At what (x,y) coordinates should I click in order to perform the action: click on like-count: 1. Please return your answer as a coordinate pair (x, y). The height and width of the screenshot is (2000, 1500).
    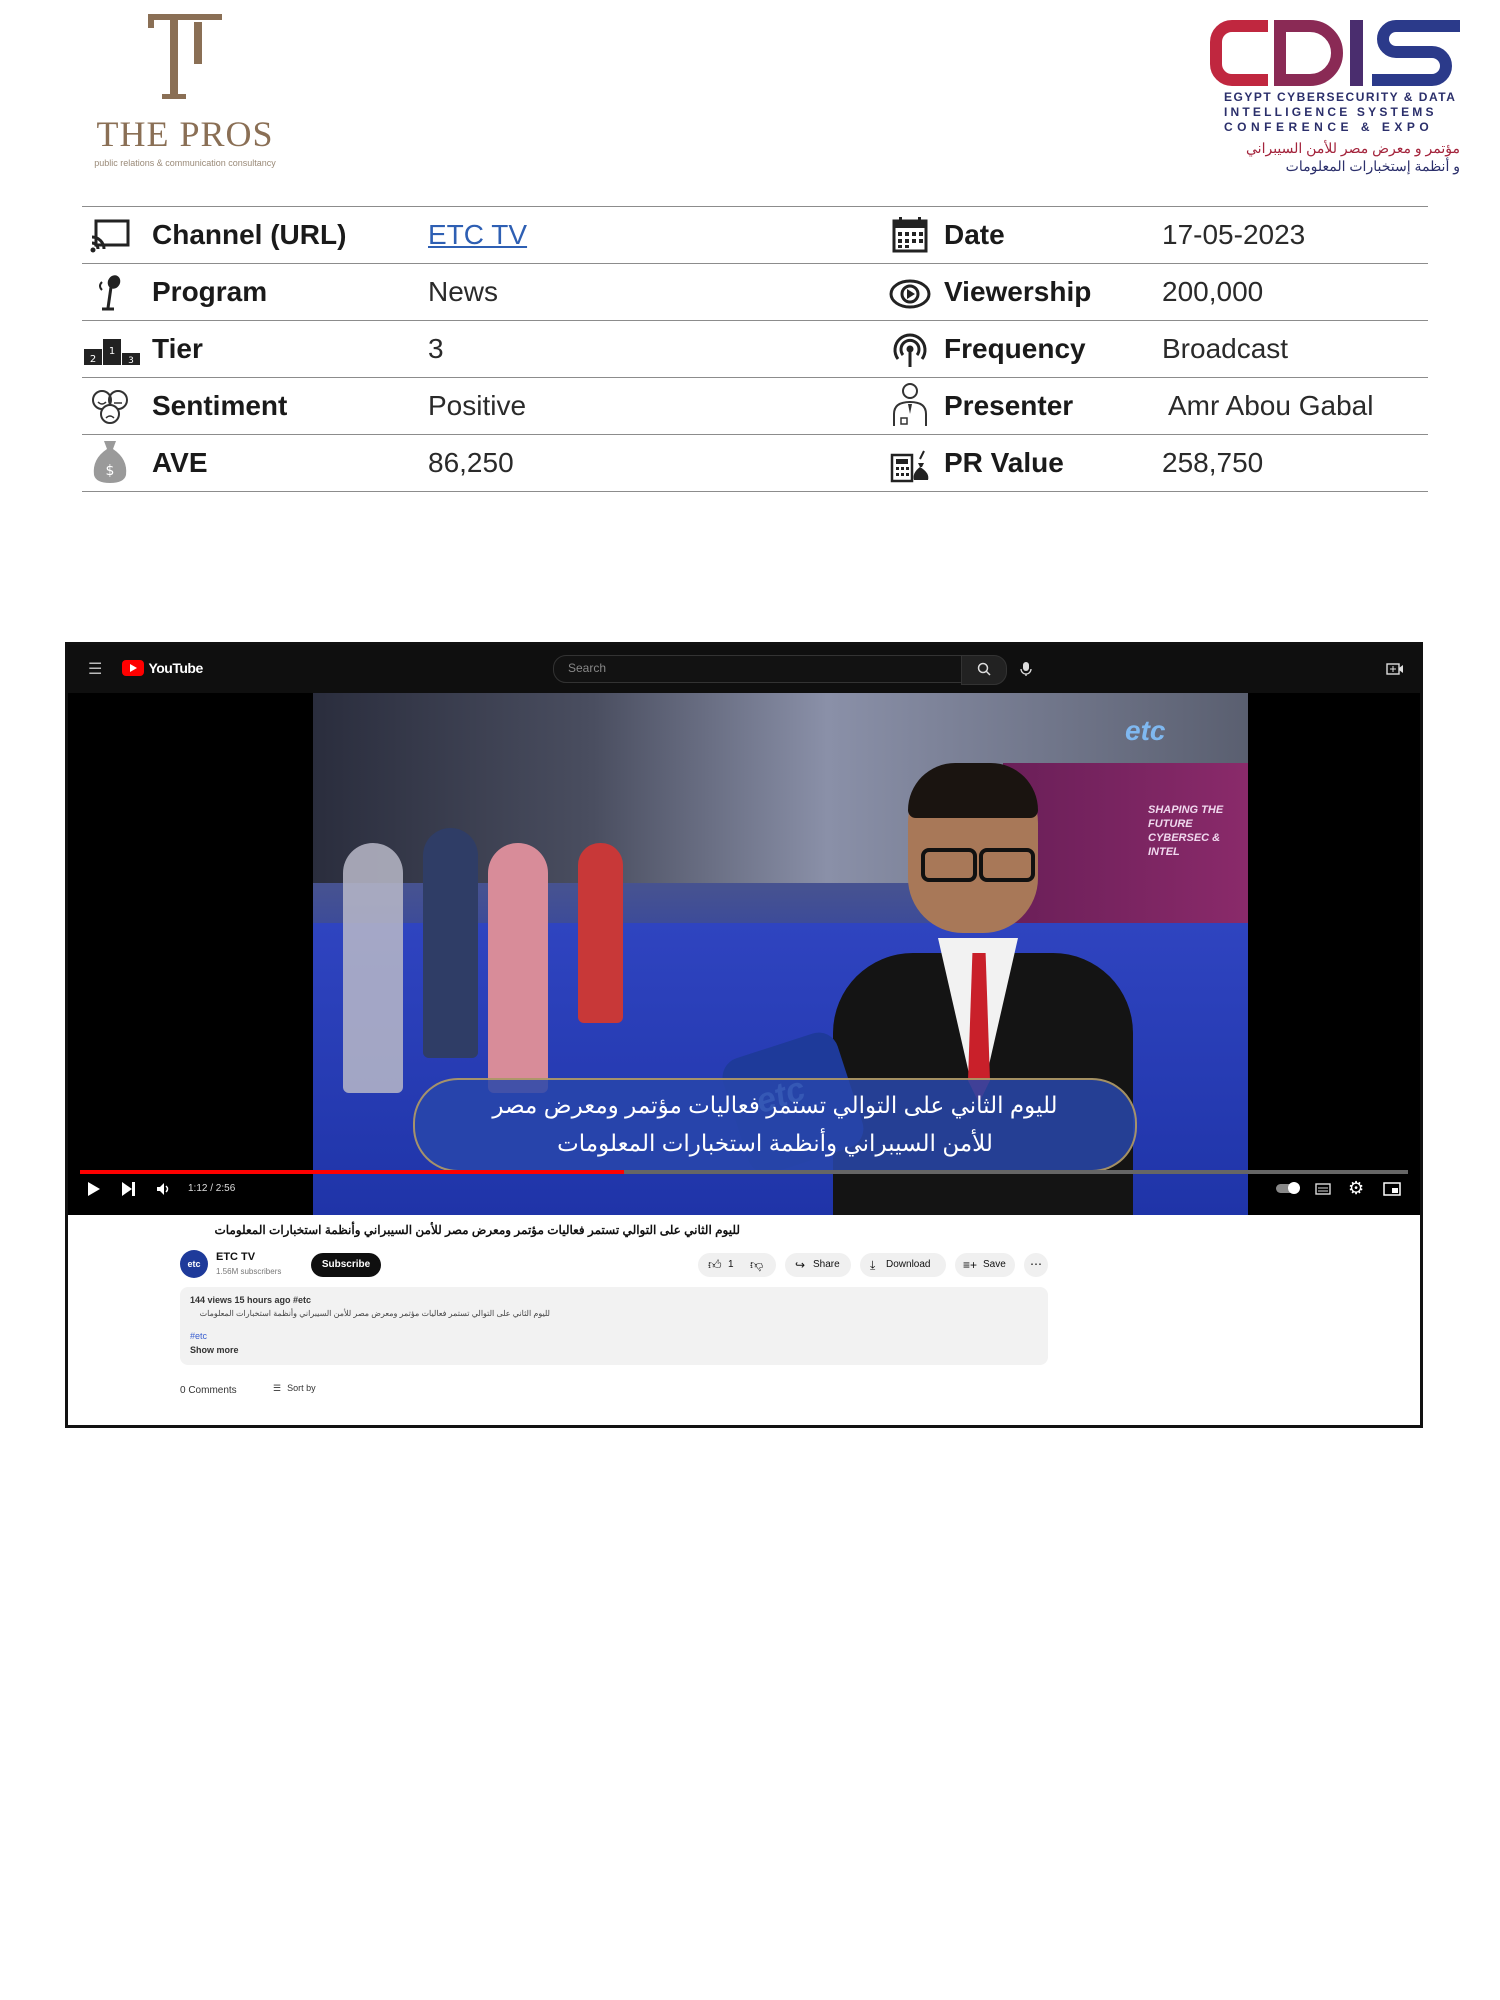
    Looking at the image, I should click on (731, 1264).